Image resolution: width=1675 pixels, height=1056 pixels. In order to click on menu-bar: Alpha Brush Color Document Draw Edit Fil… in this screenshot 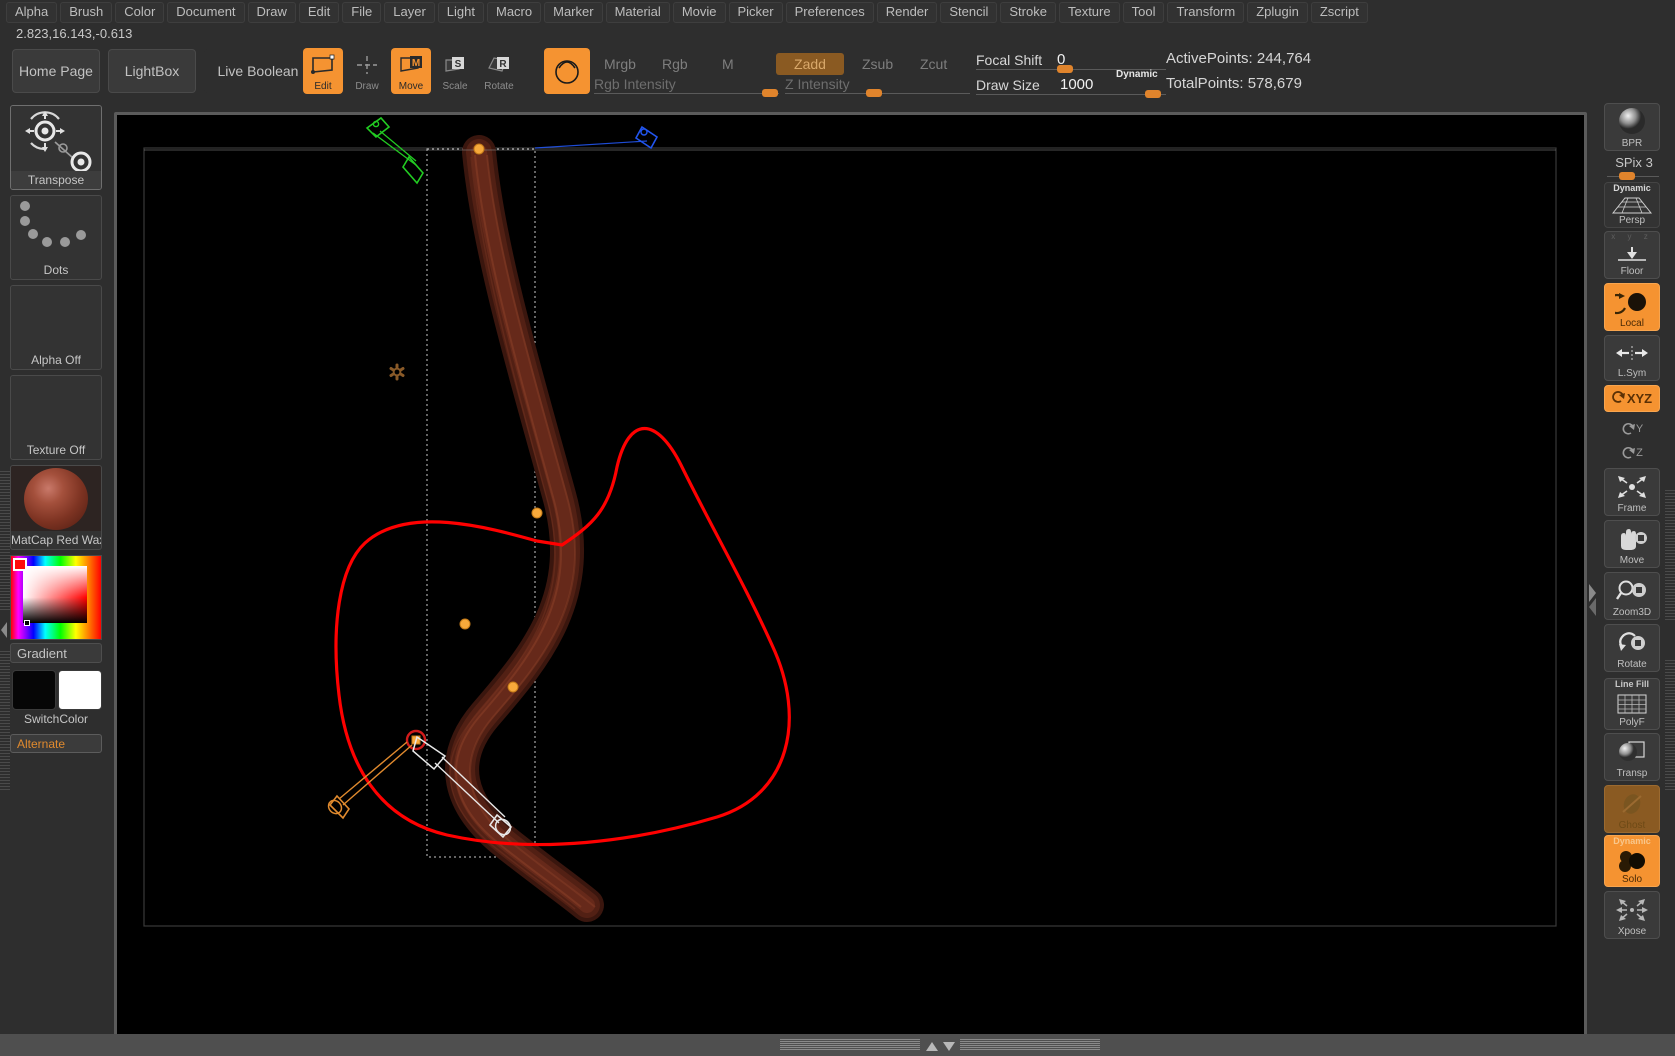, I will do `click(837, 12)`.